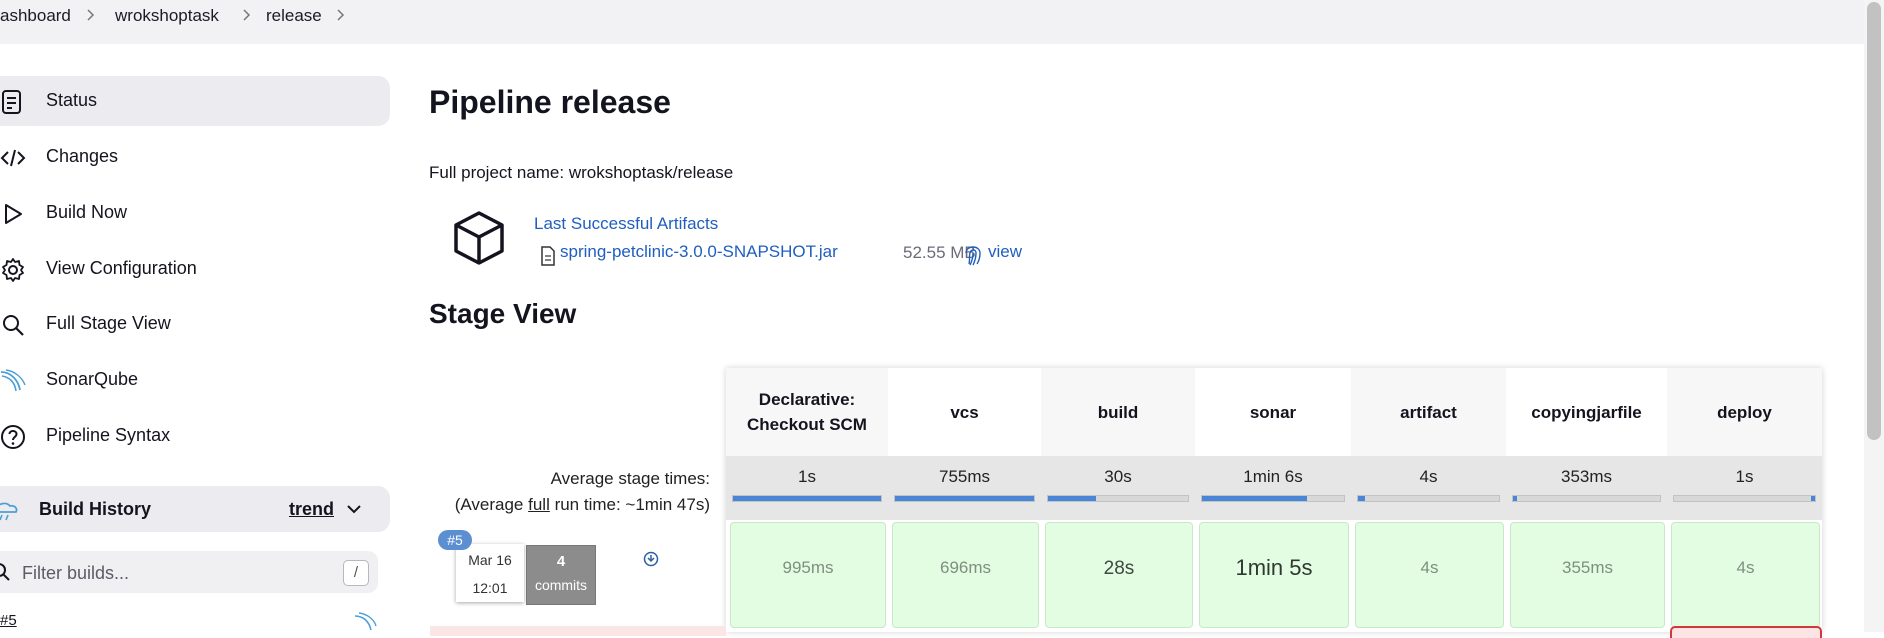 The width and height of the screenshot is (1884, 638). What do you see at coordinates (311, 509) in the screenshot?
I see `trend-link: trend` at bounding box center [311, 509].